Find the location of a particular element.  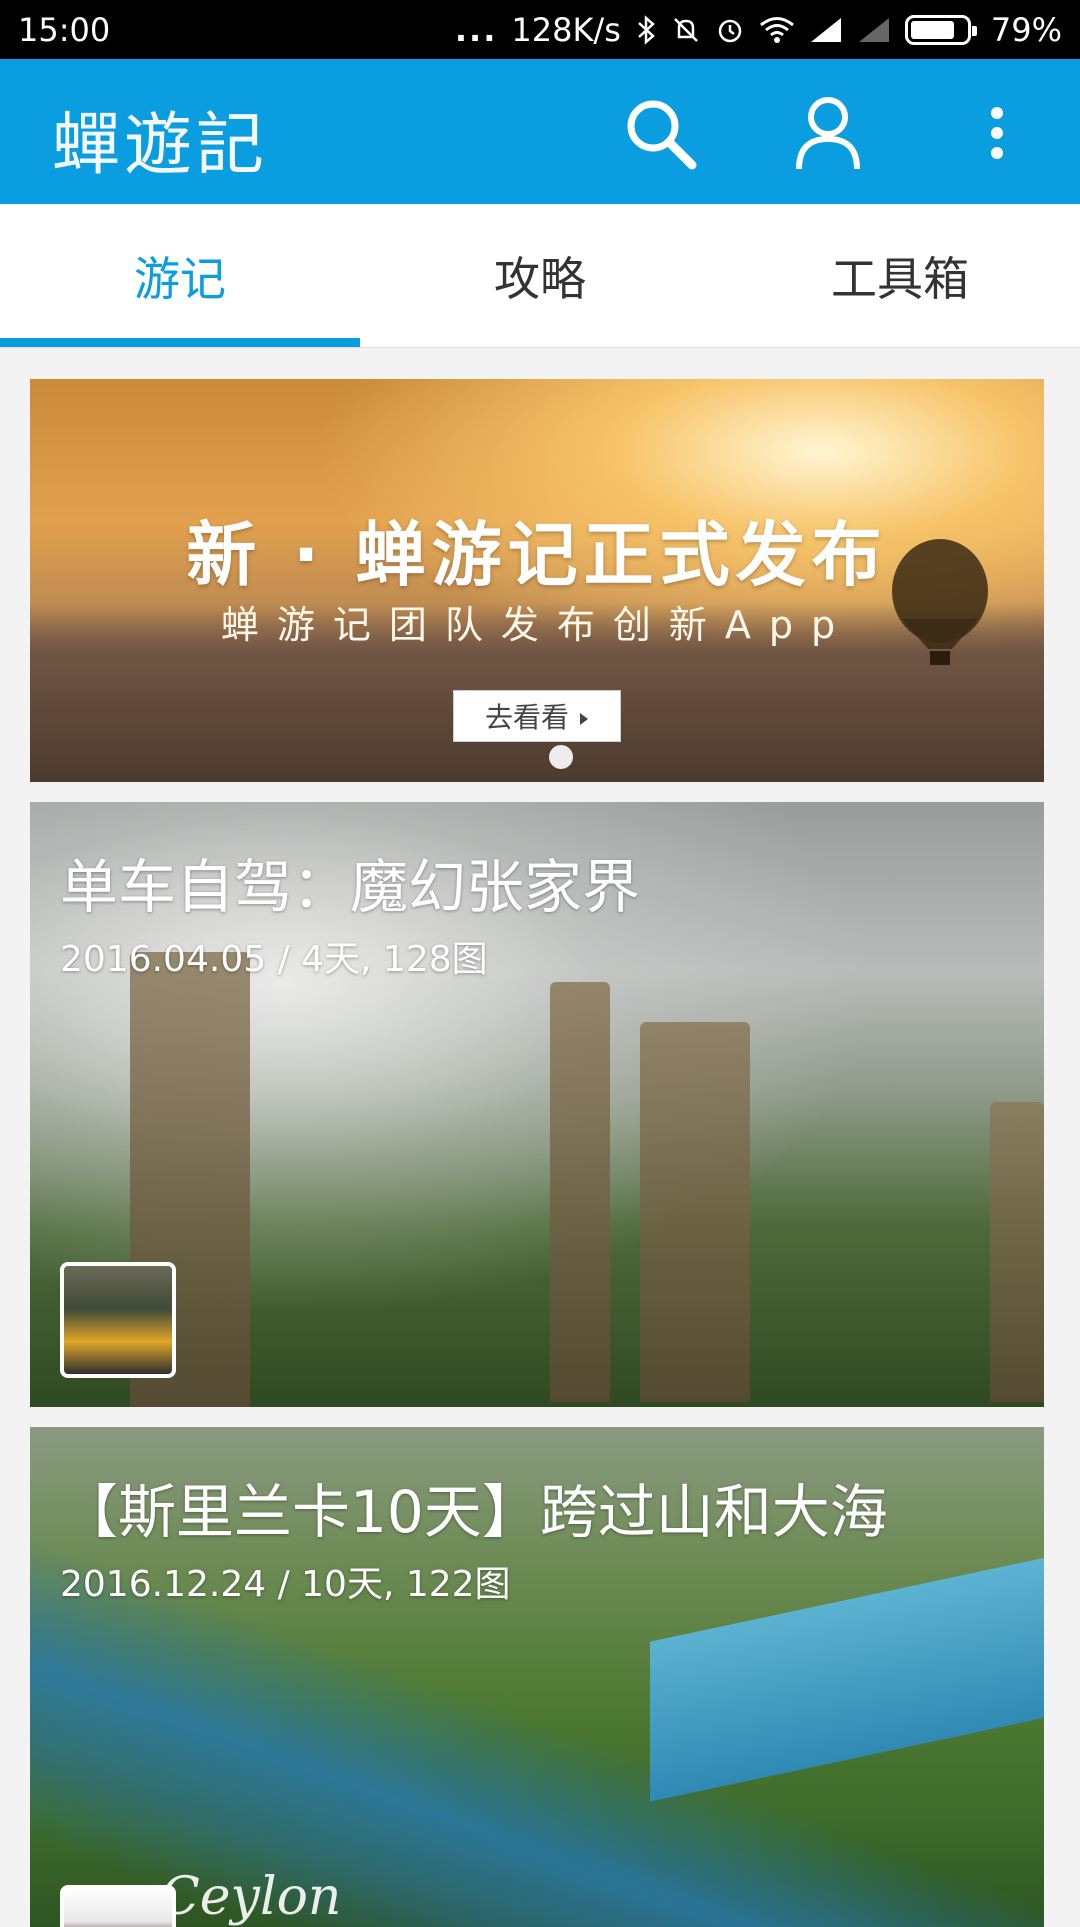

app-bar: 蟬遊記 is located at coordinates (540, 131).